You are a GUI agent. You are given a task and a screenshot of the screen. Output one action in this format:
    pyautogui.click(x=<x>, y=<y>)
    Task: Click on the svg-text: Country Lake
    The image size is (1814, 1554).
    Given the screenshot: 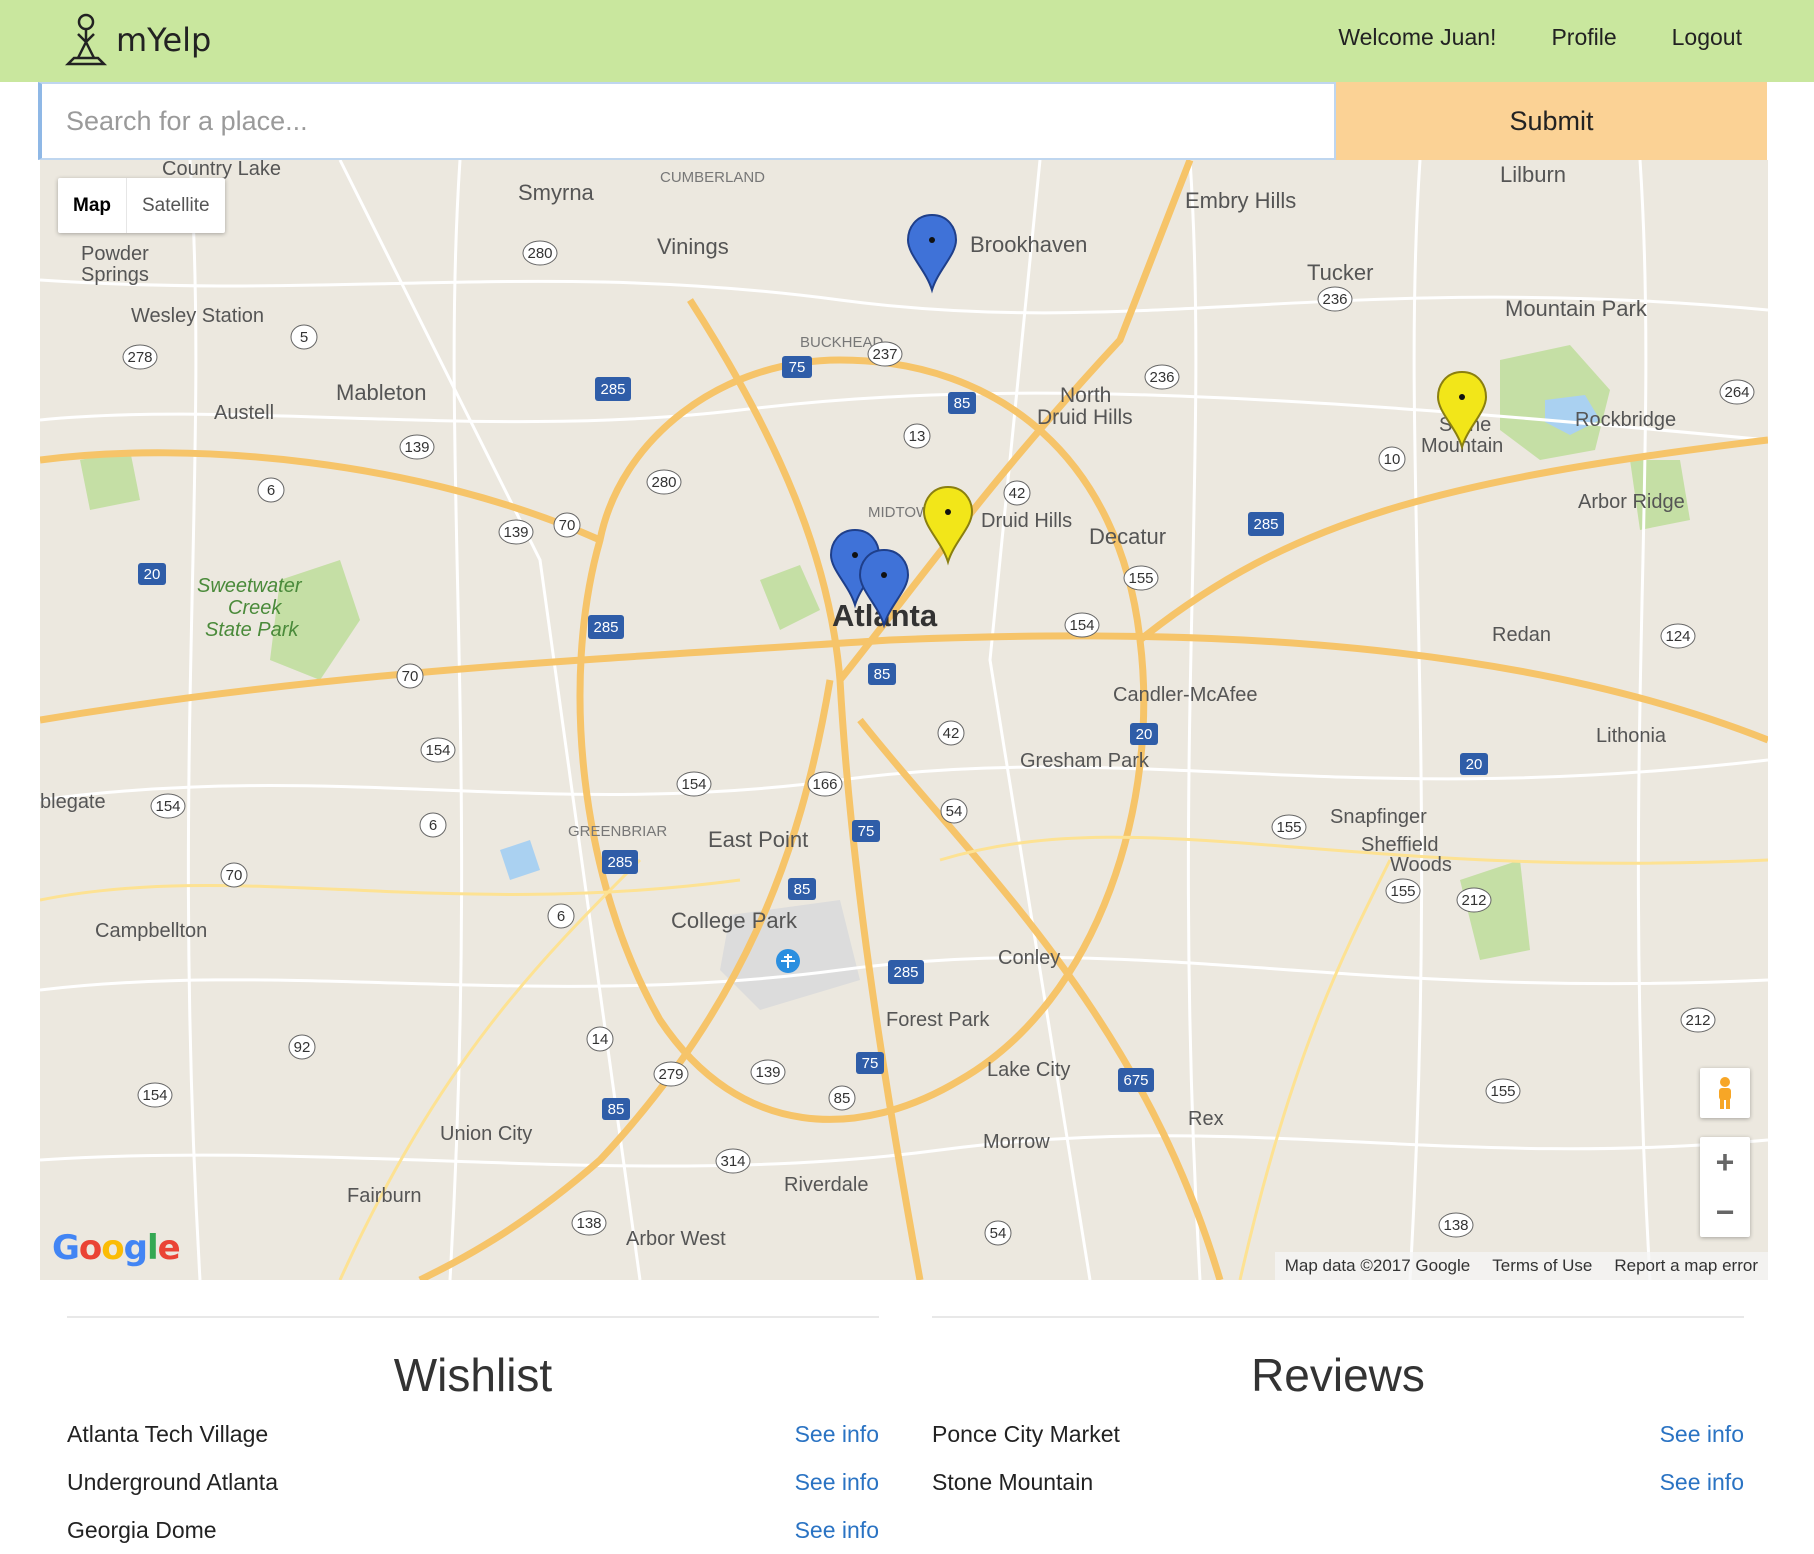 What is the action you would take?
    pyautogui.click(x=221, y=170)
    